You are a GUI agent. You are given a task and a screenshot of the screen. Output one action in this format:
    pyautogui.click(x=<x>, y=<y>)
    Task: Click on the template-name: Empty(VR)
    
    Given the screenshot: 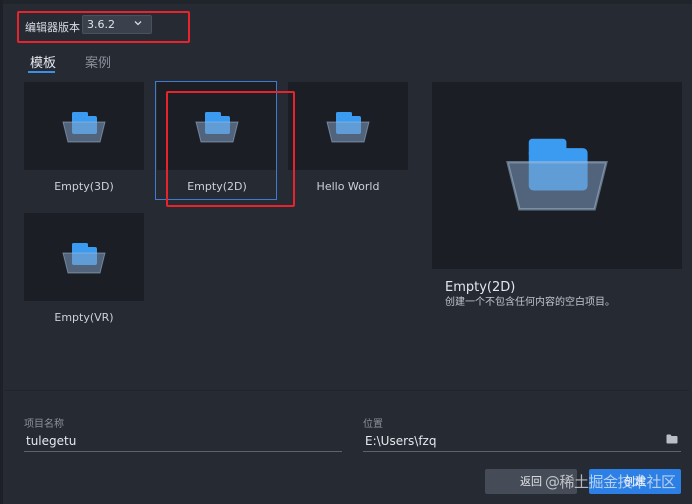 What is the action you would take?
    pyautogui.click(x=84, y=317)
    